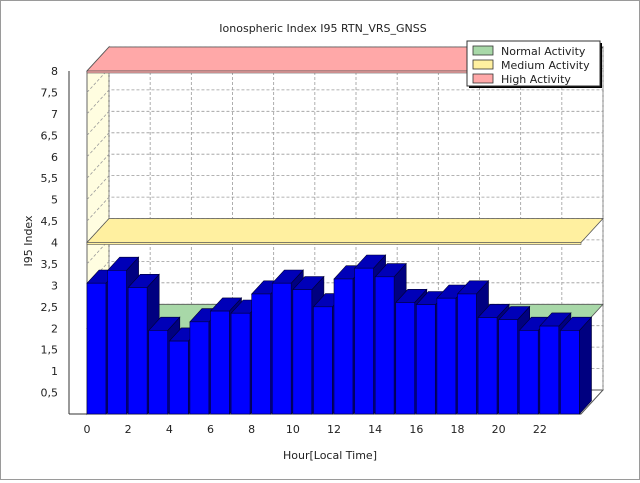  What do you see at coordinates (50, 232) in the screenshot?
I see `y-axis-ticks: 0,5 1 1,5 2 2,5 3 3,5 4 4,5 5 5,5 6 6,5 7 7,5 8` at bounding box center [50, 232].